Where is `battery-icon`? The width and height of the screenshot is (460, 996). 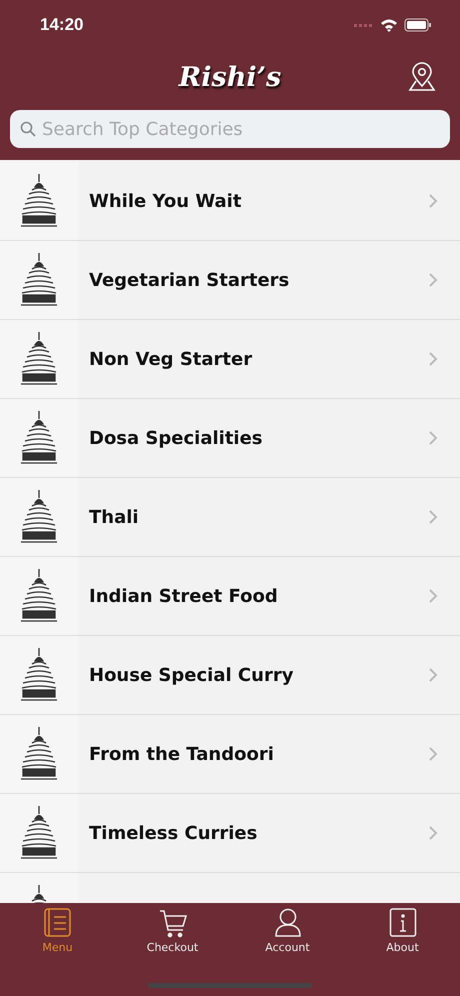 battery-icon is located at coordinates (418, 25).